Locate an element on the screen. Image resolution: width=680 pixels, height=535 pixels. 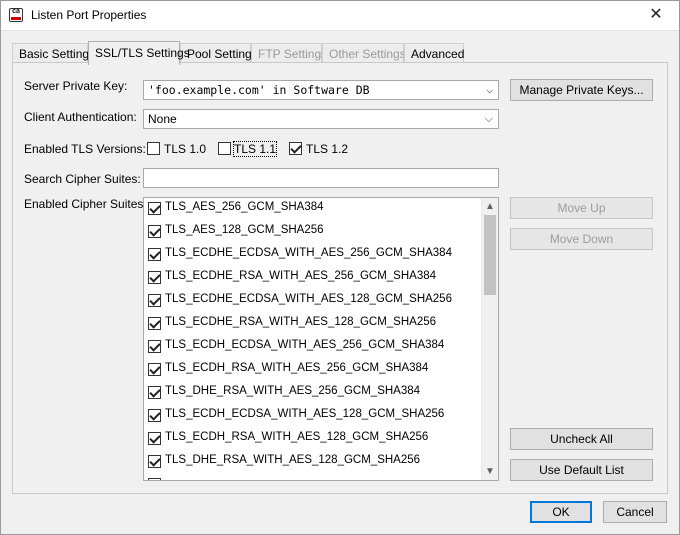
tab-advanced: Advanced is located at coordinates (434, 53).